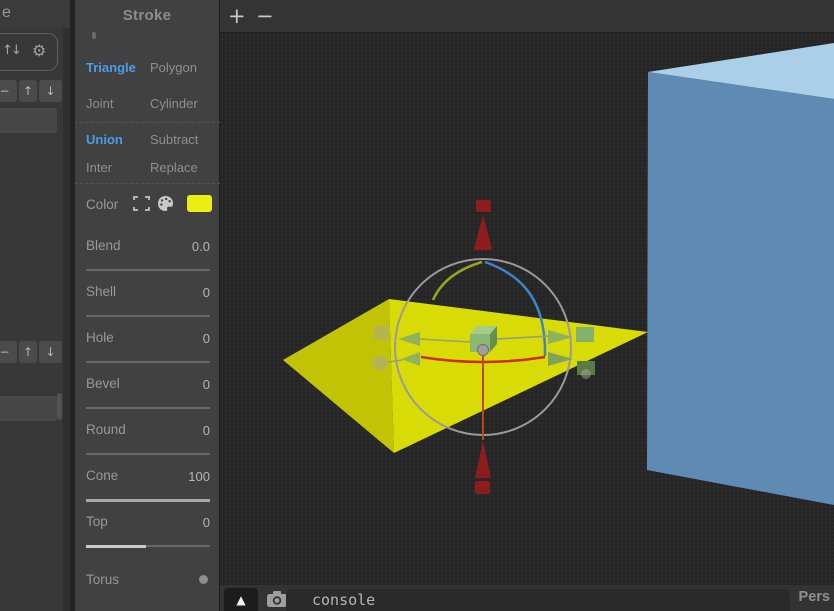  I want to click on gizmo-bottom-handle-cap, so click(482, 487).